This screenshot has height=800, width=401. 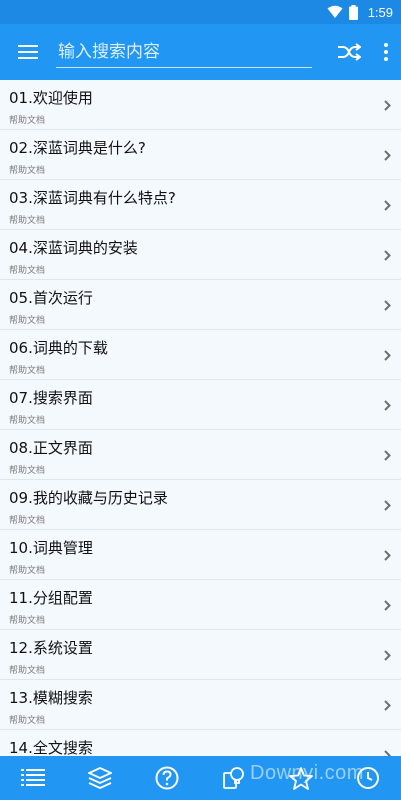 I want to click on more-vert-icon, so click(x=386, y=52).